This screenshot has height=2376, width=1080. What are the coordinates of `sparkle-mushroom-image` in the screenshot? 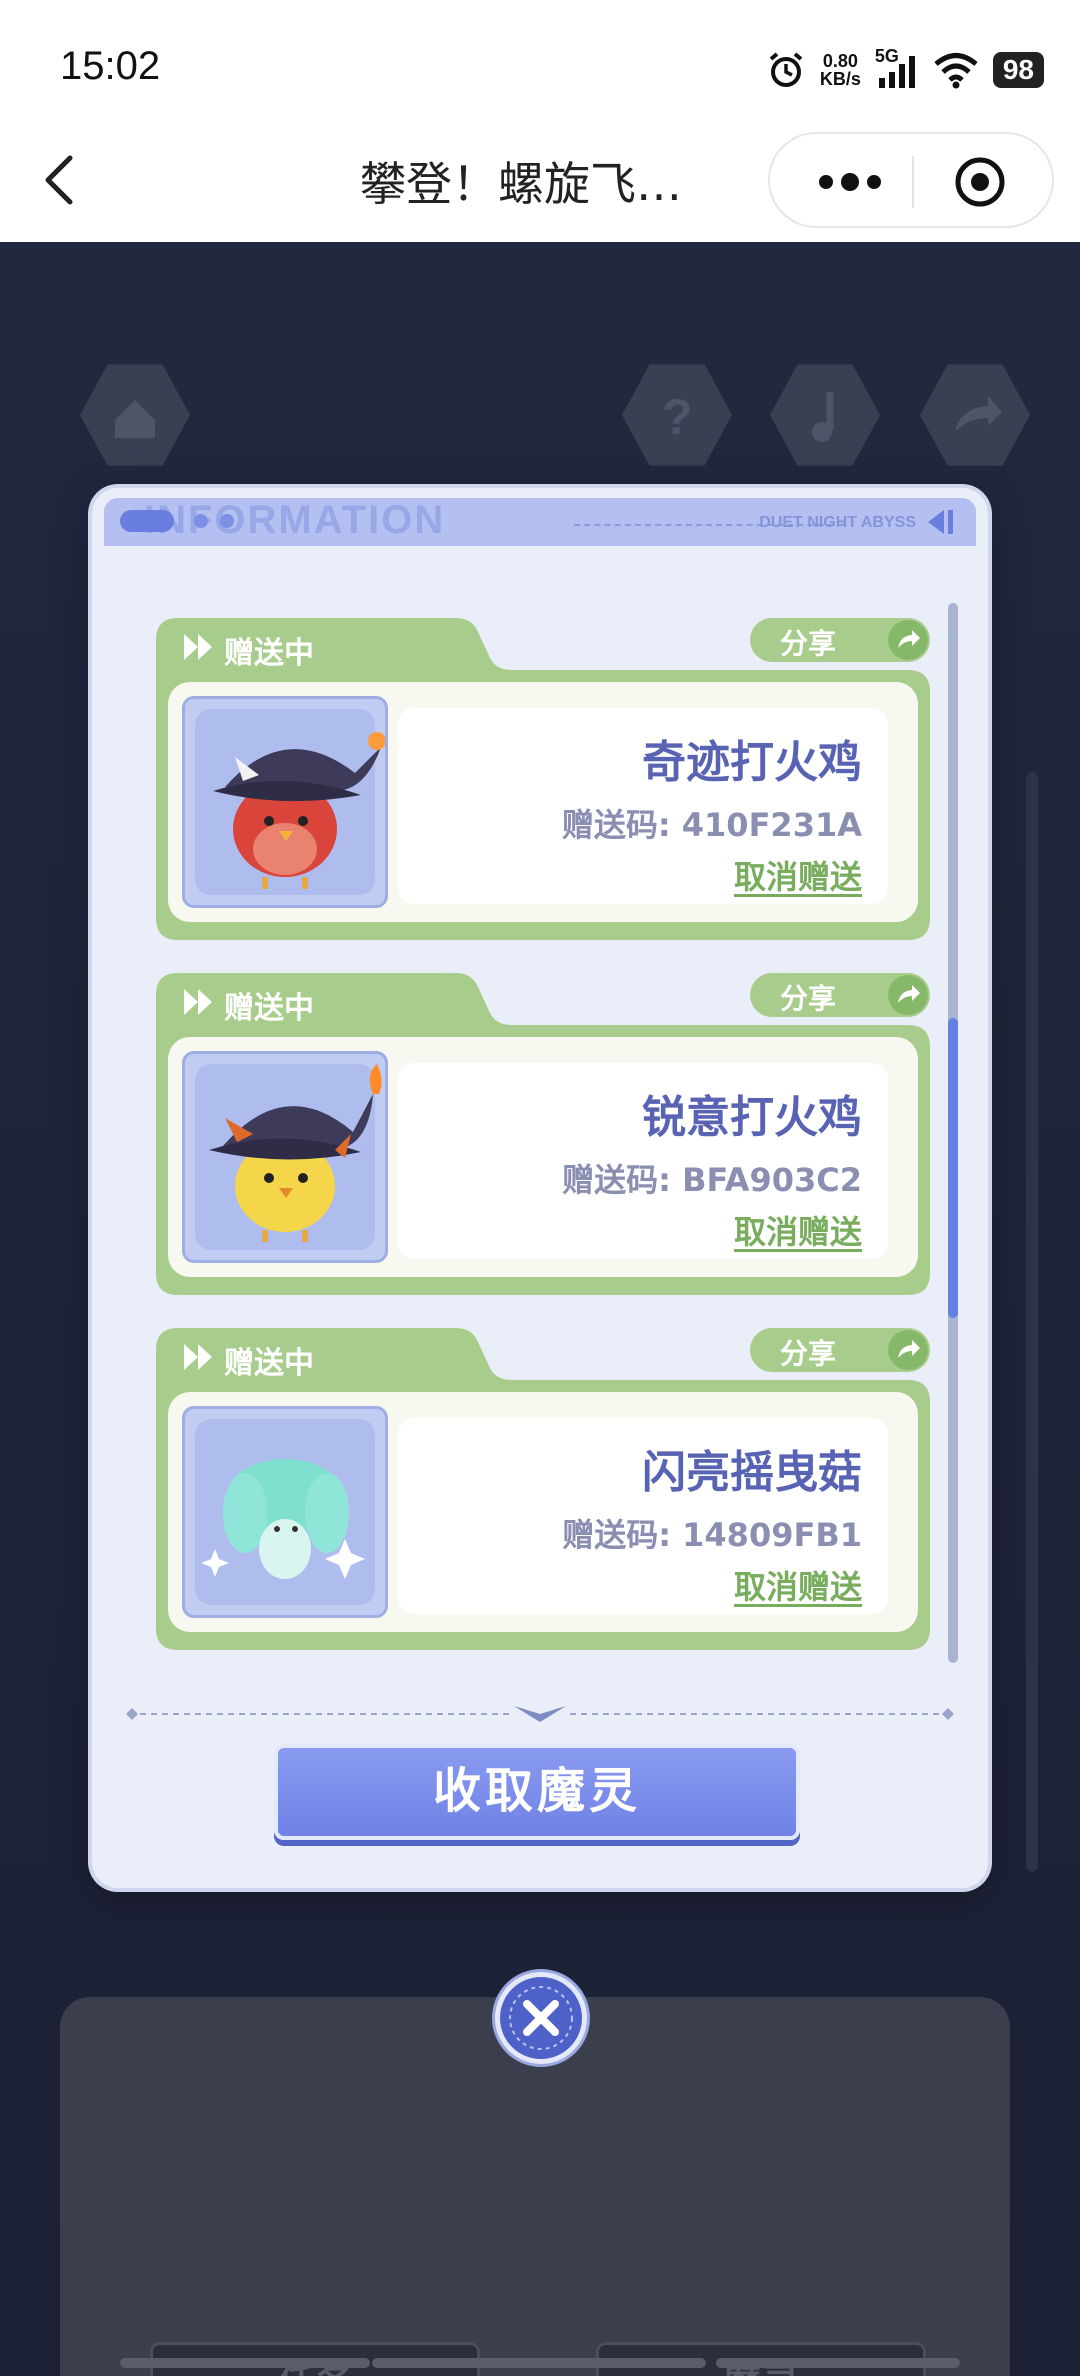 It's located at (283, 1519).